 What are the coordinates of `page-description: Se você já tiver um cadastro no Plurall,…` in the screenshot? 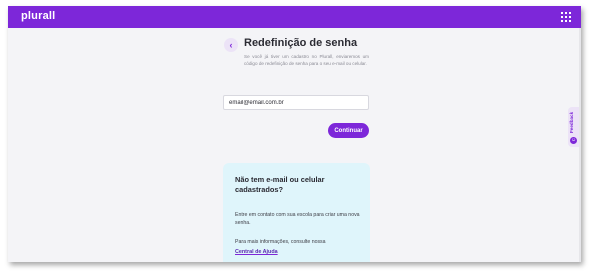 It's located at (306, 60).